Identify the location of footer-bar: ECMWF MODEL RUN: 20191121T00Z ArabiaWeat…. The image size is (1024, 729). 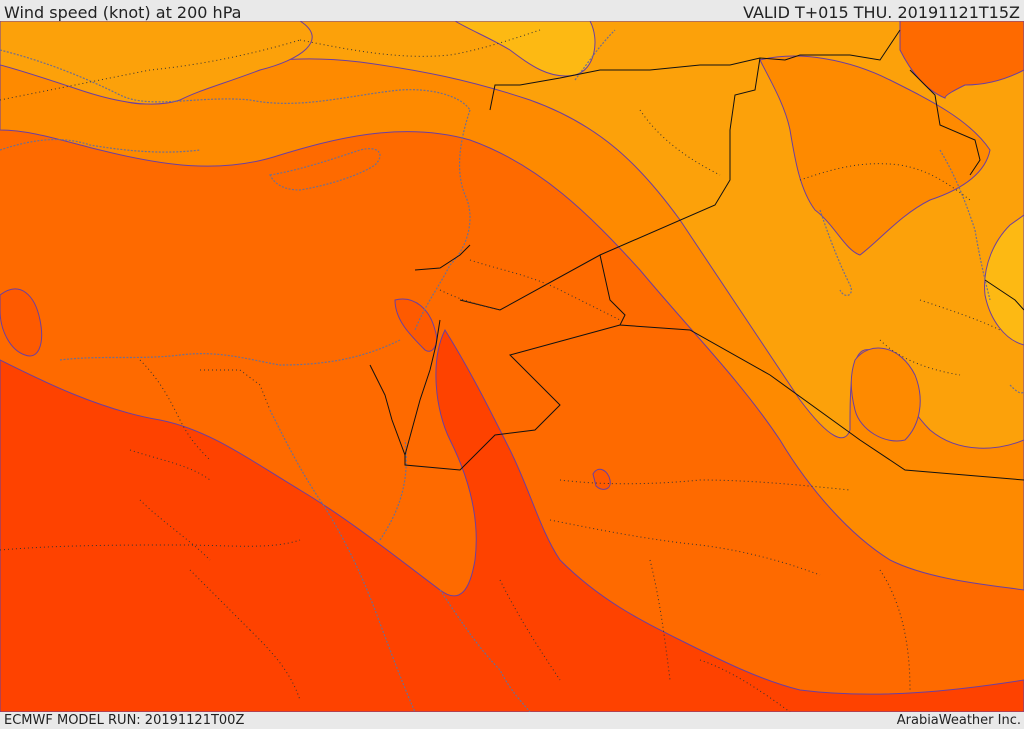
(512, 720).